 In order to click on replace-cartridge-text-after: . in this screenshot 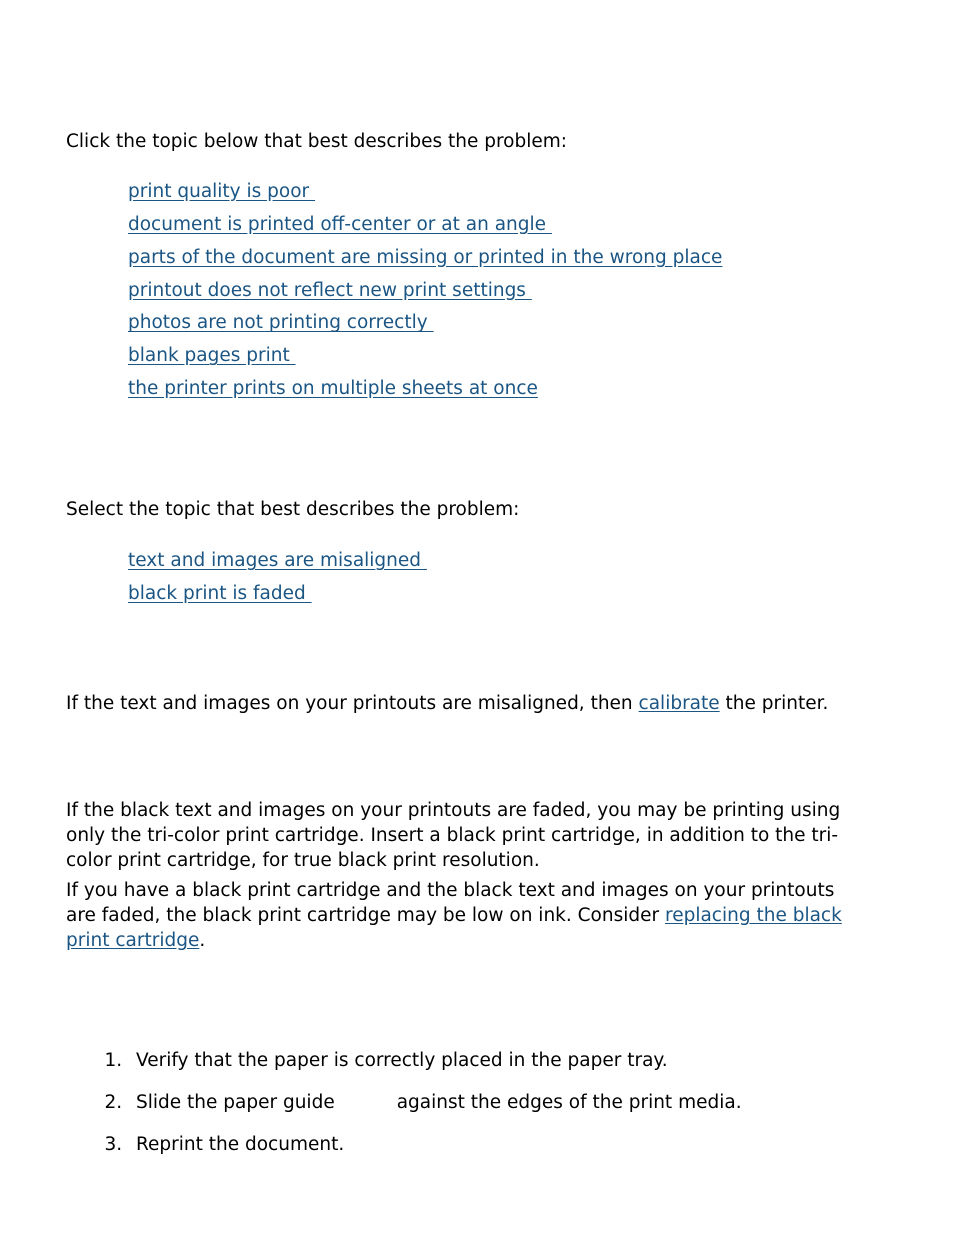, I will do `click(202, 940)`.